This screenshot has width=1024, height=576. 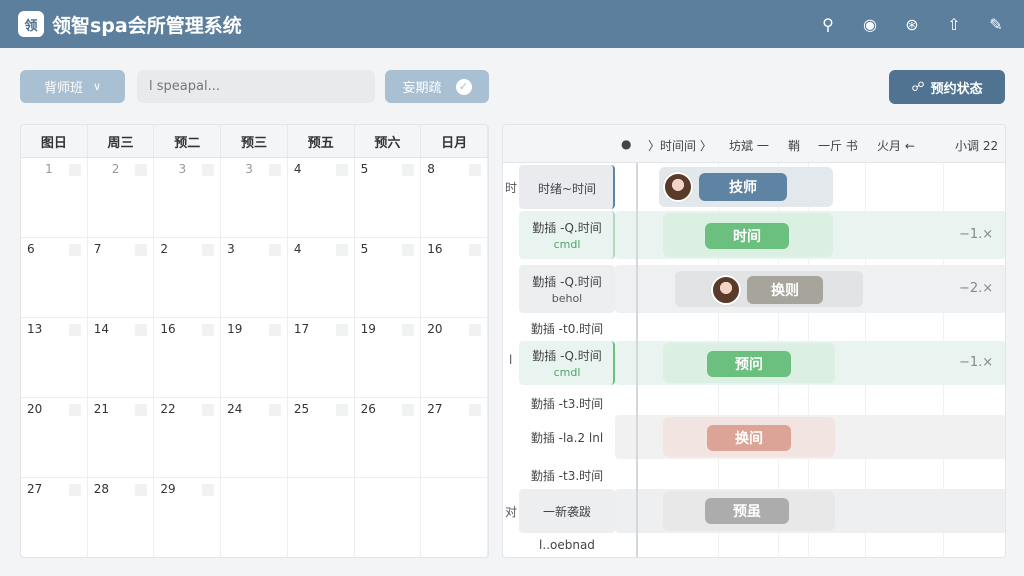 I want to click on calendar-day: 29, so click(x=188, y=517).